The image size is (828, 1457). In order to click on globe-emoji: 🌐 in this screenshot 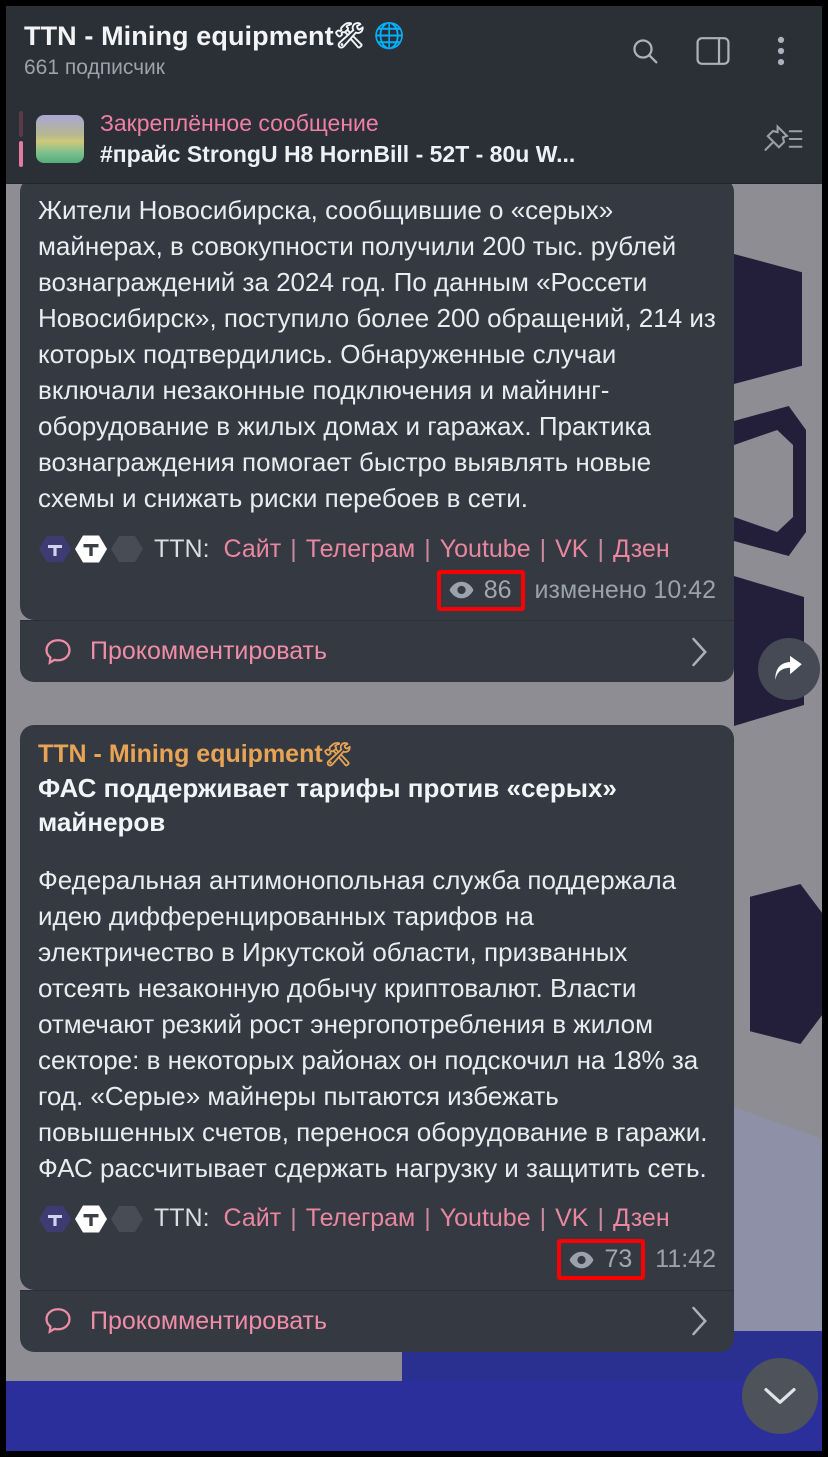, I will do `click(389, 36)`.